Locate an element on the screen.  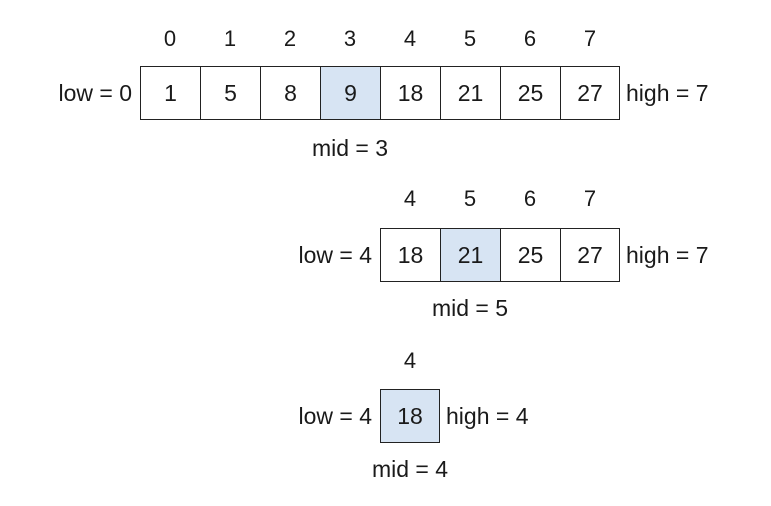
high-label: high = 4 is located at coordinates (487, 416).